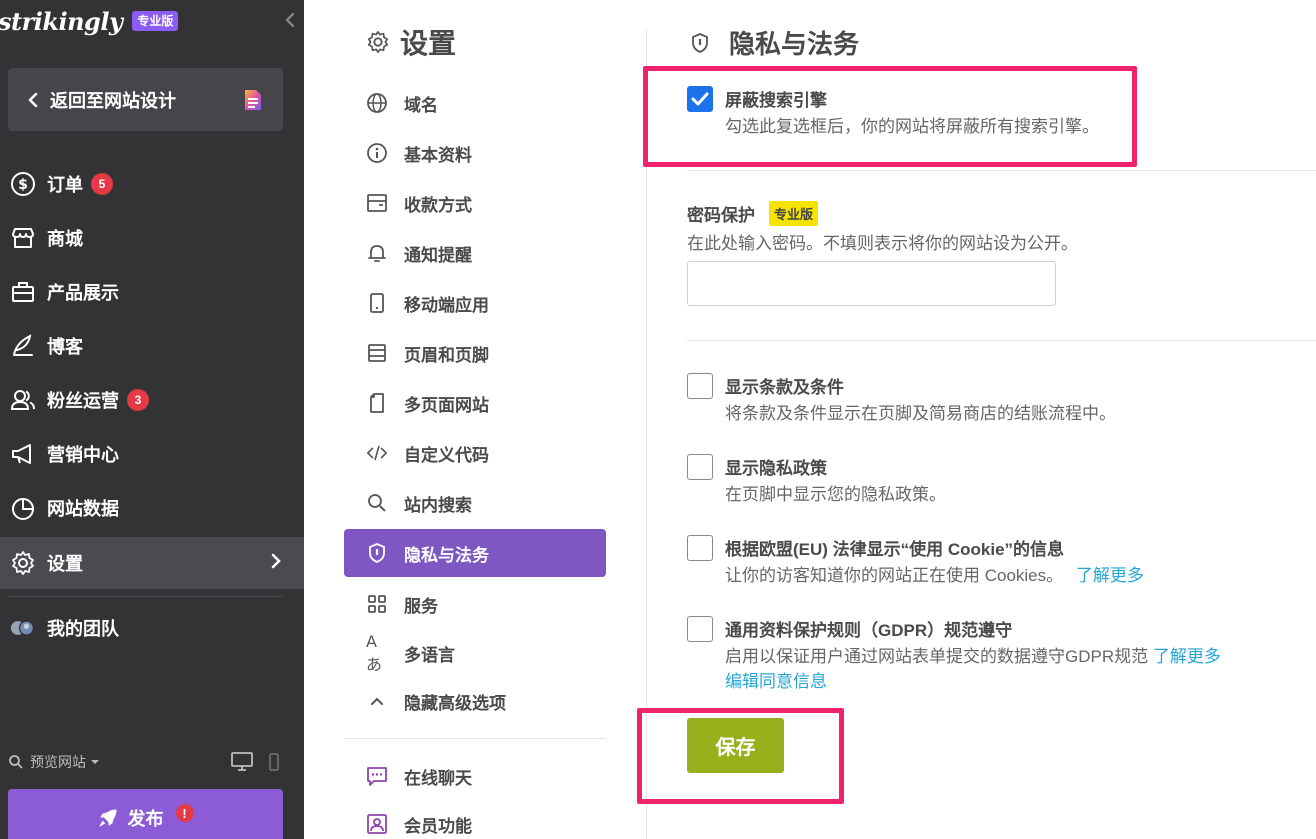 This screenshot has width=1316, height=839. What do you see at coordinates (700, 629) in the screenshot?
I see `gdpr-checkbox` at bounding box center [700, 629].